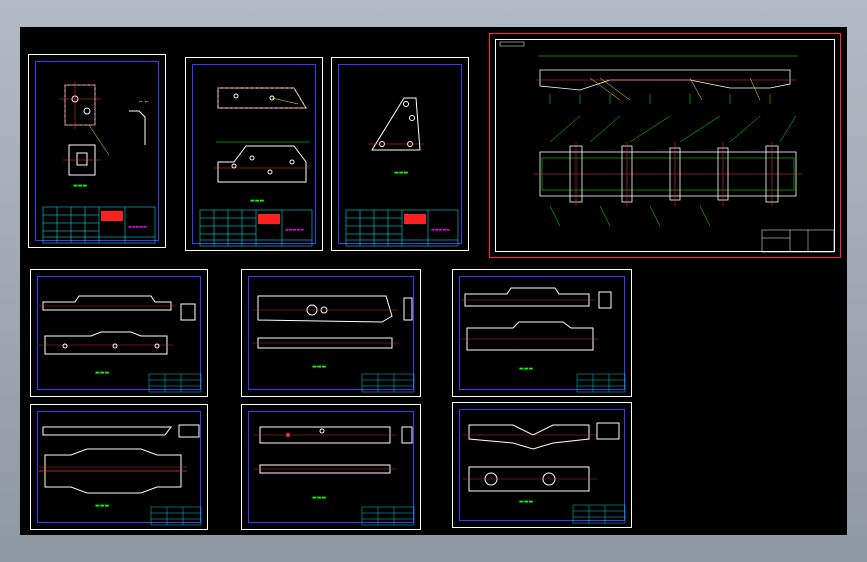 This screenshot has height=562, width=867. Describe the element at coordinates (120, 475) in the screenshot. I see `long-member-a-drawing: ▬▬▬` at that location.